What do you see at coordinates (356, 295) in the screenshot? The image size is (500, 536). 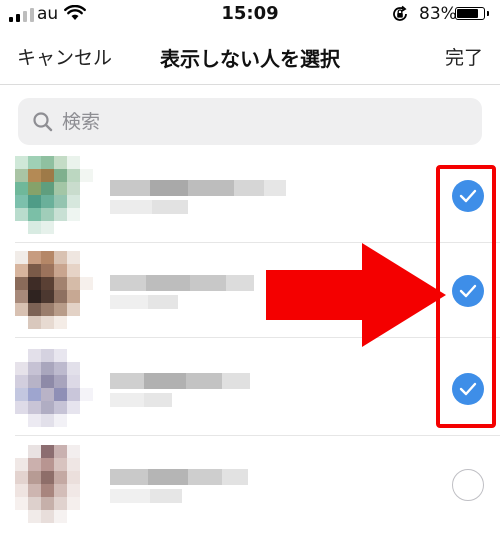 I see `arrow-icon` at bounding box center [356, 295].